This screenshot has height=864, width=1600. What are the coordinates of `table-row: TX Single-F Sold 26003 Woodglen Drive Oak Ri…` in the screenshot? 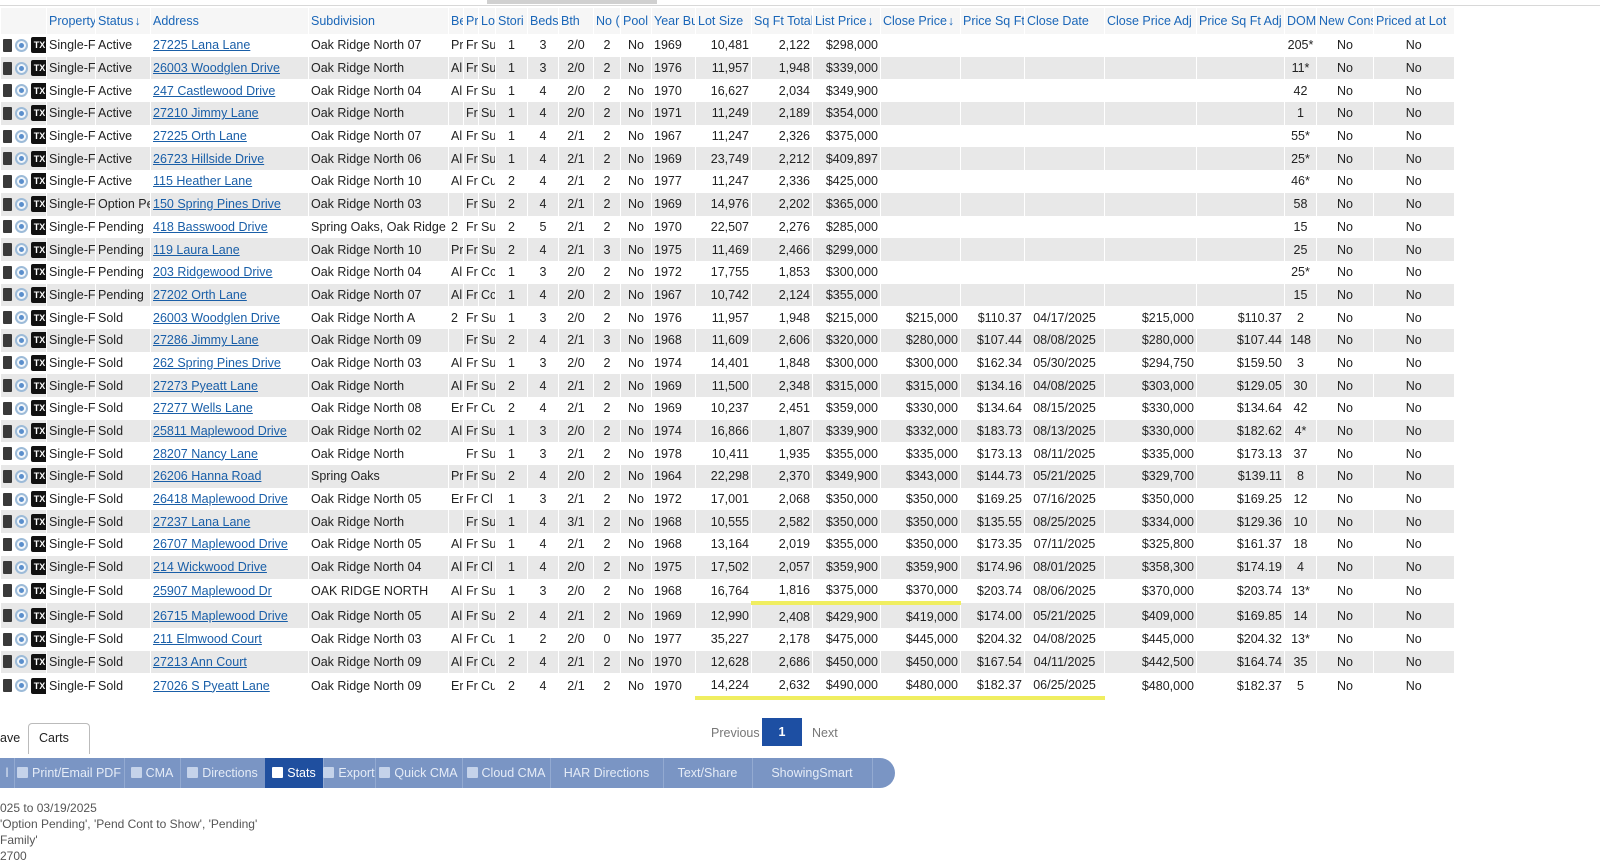 It's located at (727, 317).